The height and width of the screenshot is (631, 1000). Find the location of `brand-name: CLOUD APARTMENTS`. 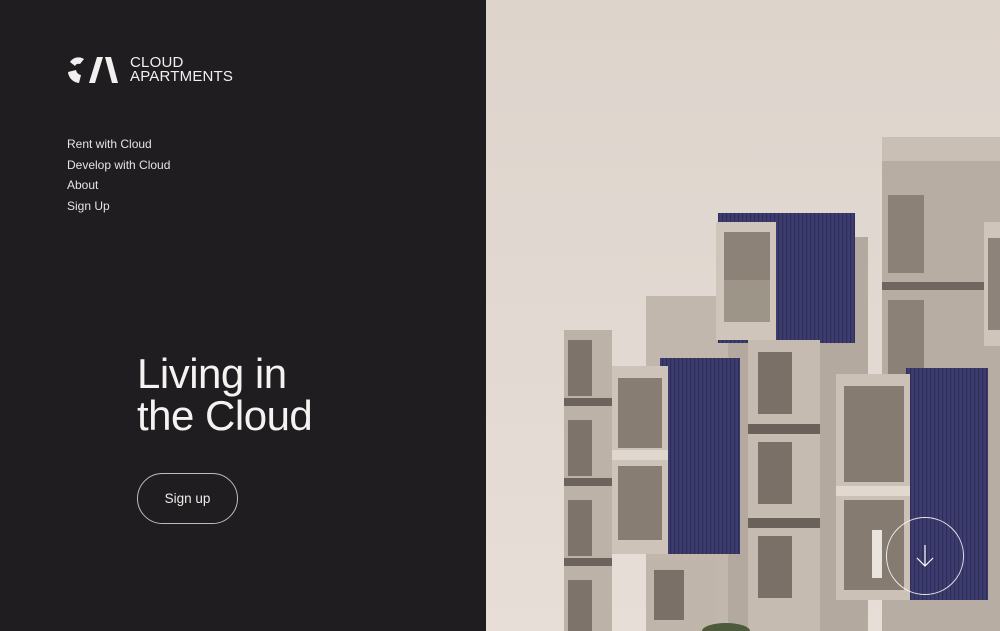

brand-name: CLOUD APARTMENTS is located at coordinates (182, 70).